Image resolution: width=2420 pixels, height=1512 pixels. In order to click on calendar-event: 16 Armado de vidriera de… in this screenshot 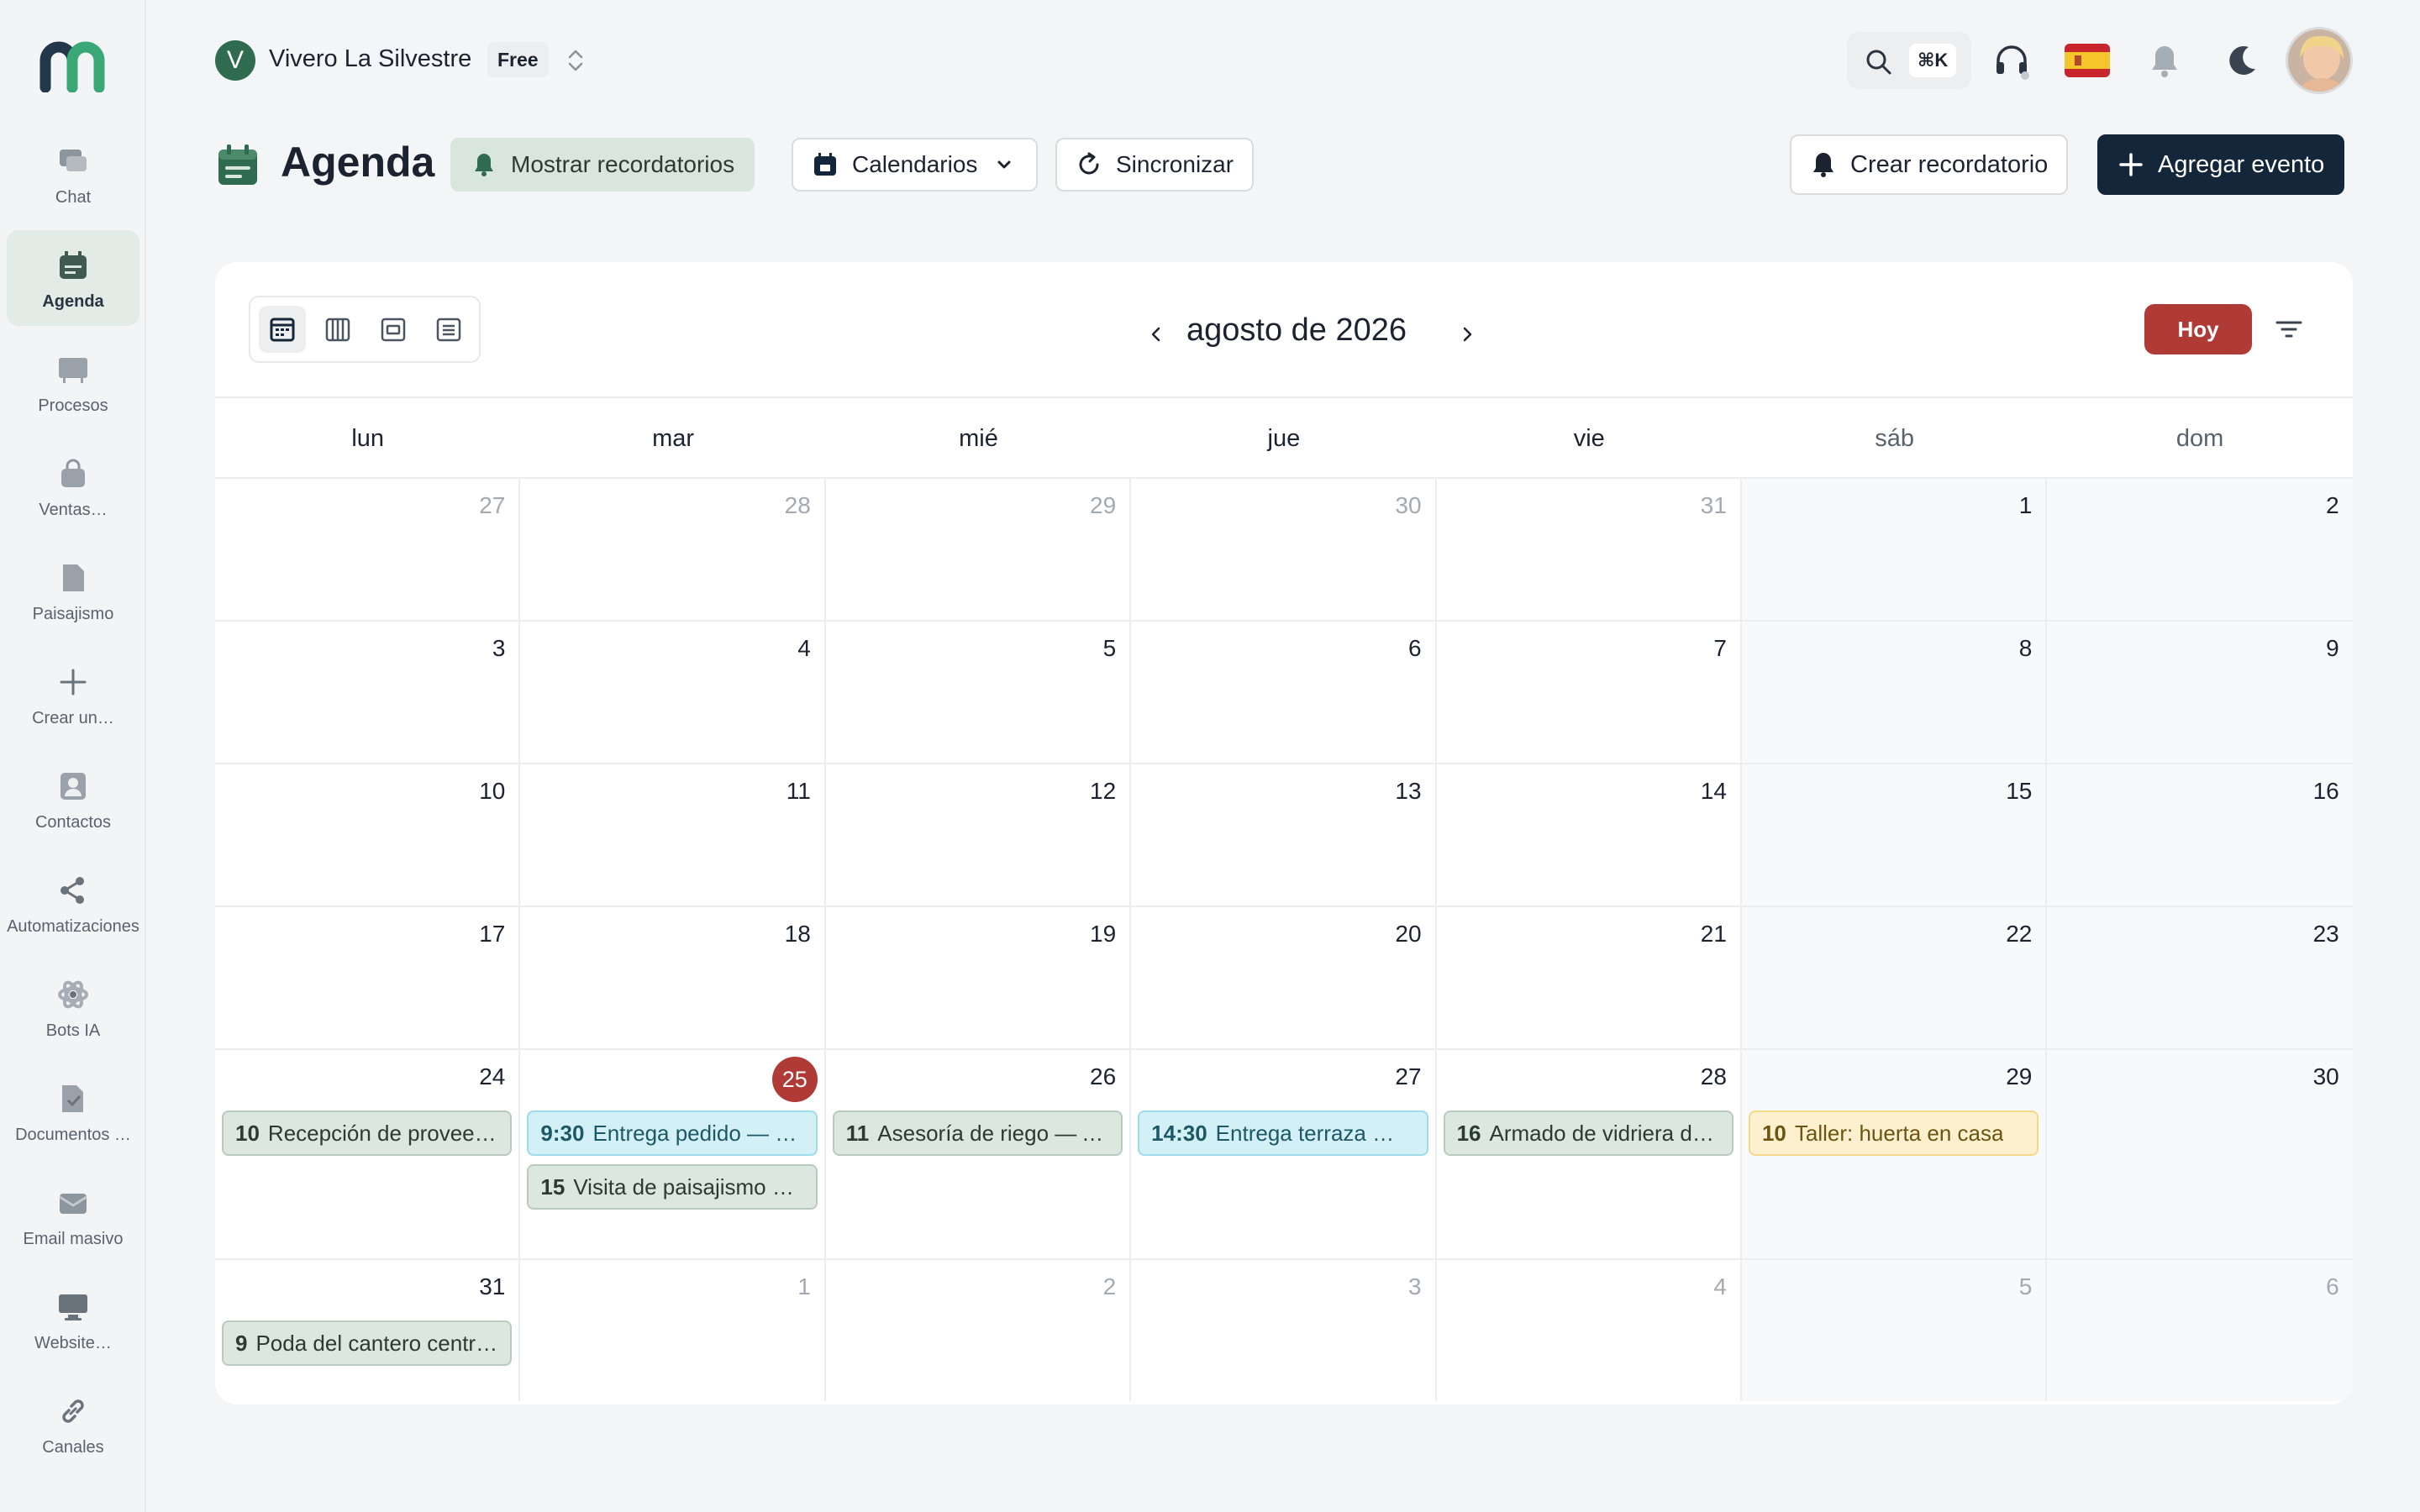, I will do `click(1588, 1133)`.